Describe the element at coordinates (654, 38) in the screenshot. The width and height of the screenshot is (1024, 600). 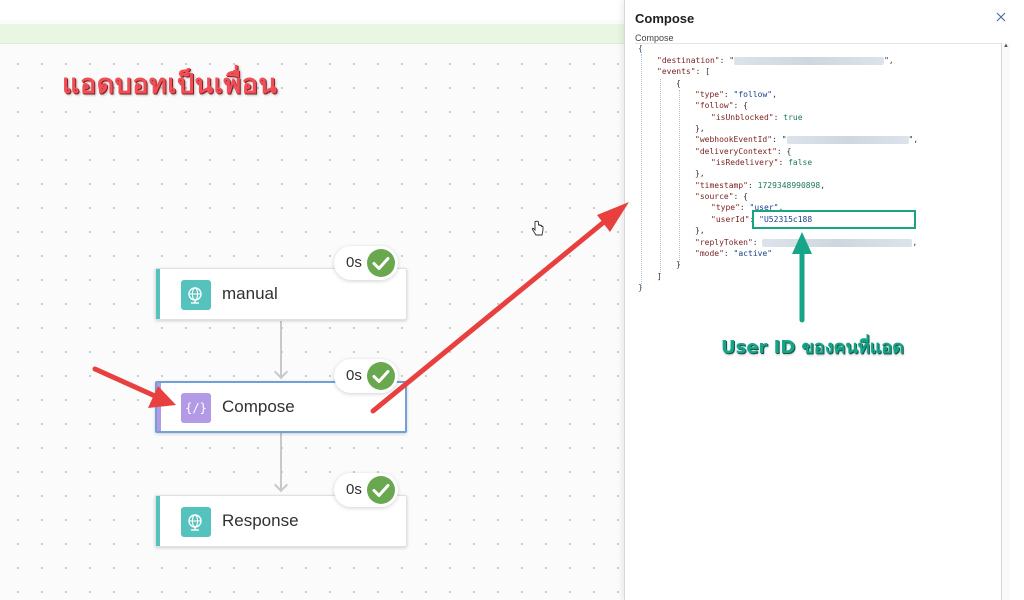
I see `output-section-label: Compose` at that location.